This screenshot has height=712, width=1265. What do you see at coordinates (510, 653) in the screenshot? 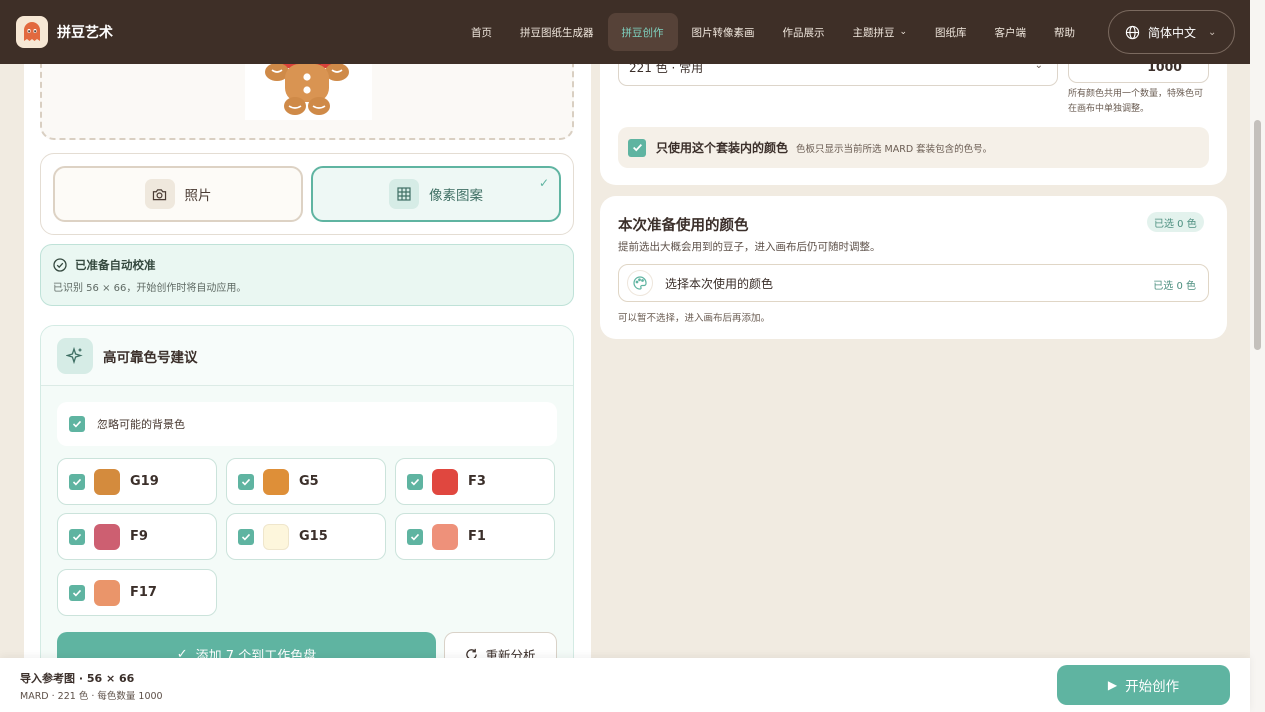
I see `reanalyze-label: 重新分析` at bounding box center [510, 653].